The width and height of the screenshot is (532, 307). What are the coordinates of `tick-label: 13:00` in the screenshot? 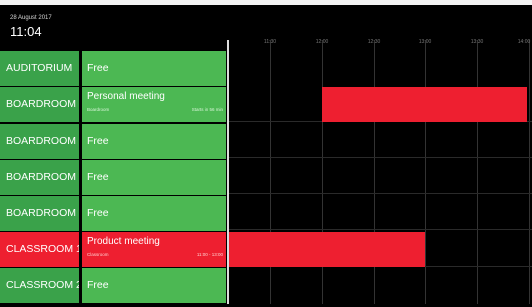 It's located at (425, 42).